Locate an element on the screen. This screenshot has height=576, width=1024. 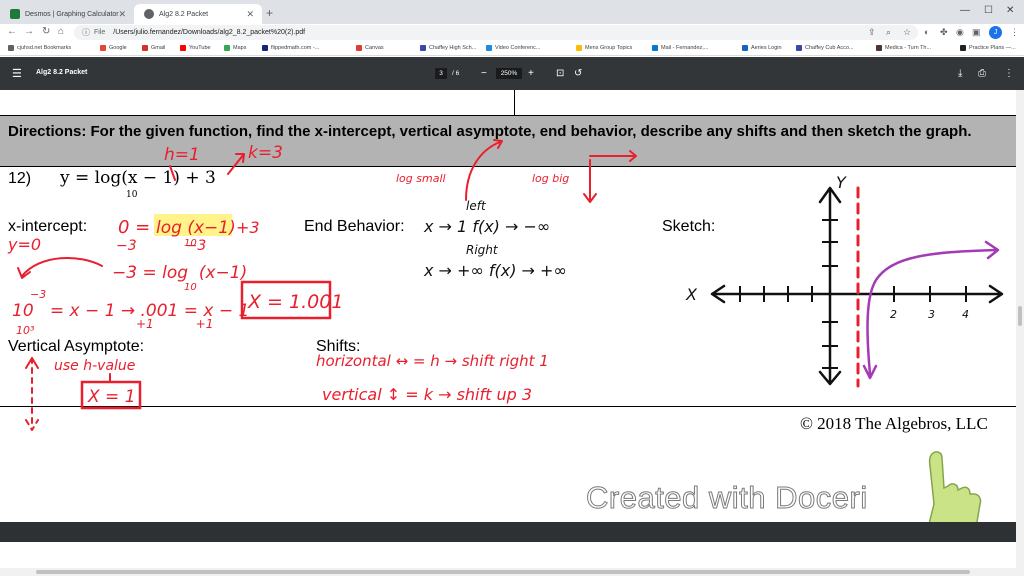
shift-vertical: vertical ↕ = k → shift up 3 is located at coordinates (427, 394).